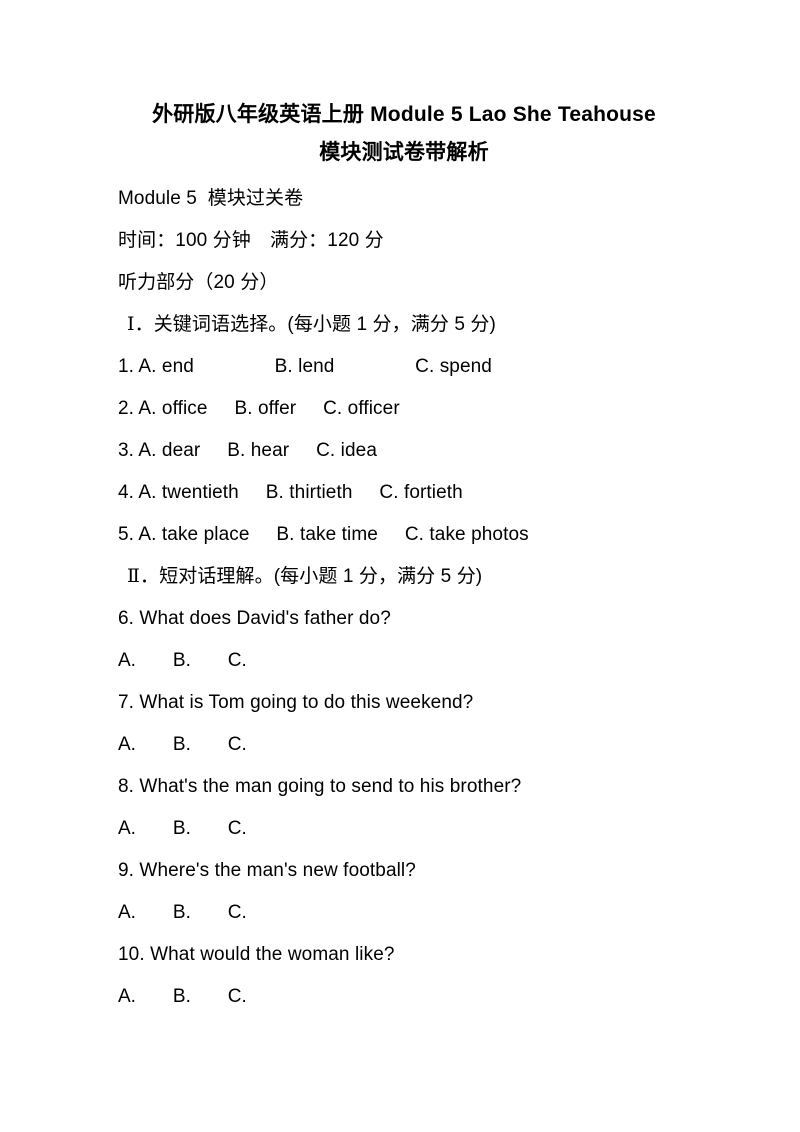 Image resolution: width=800 pixels, height=1132 pixels. What do you see at coordinates (404, 114) in the screenshot?
I see `page-title-line-1: 外研版八年级英语上册 Module 5 Lao She Teahouse` at bounding box center [404, 114].